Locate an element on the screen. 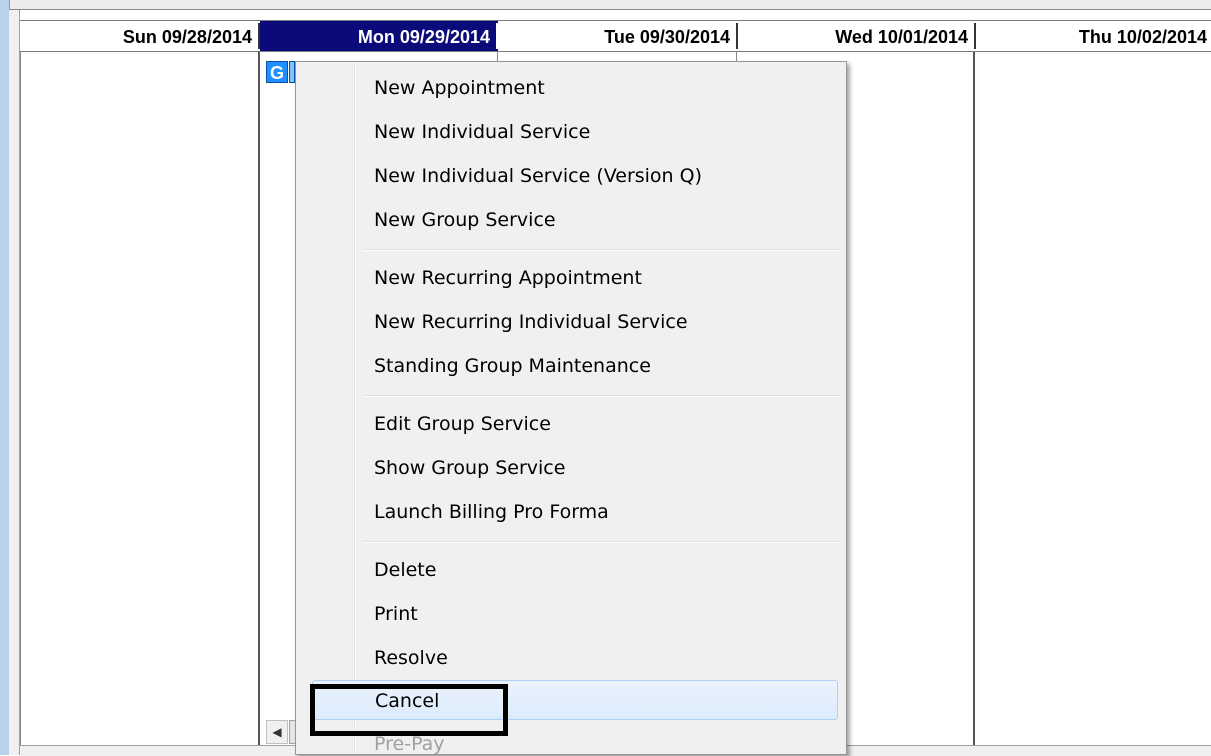  left-panel-edge is located at coordinates (14, 382).